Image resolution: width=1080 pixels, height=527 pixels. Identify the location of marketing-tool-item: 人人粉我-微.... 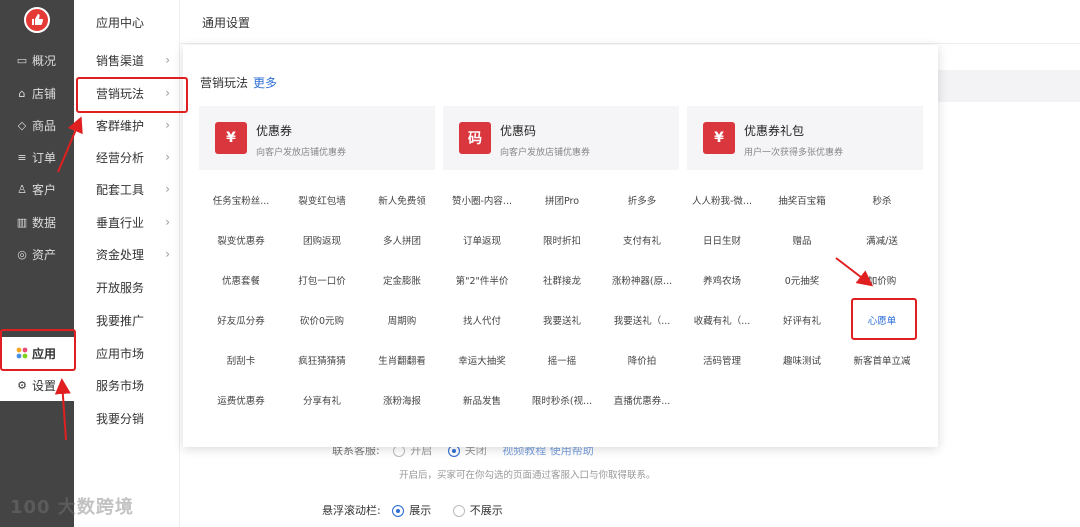
(722, 202).